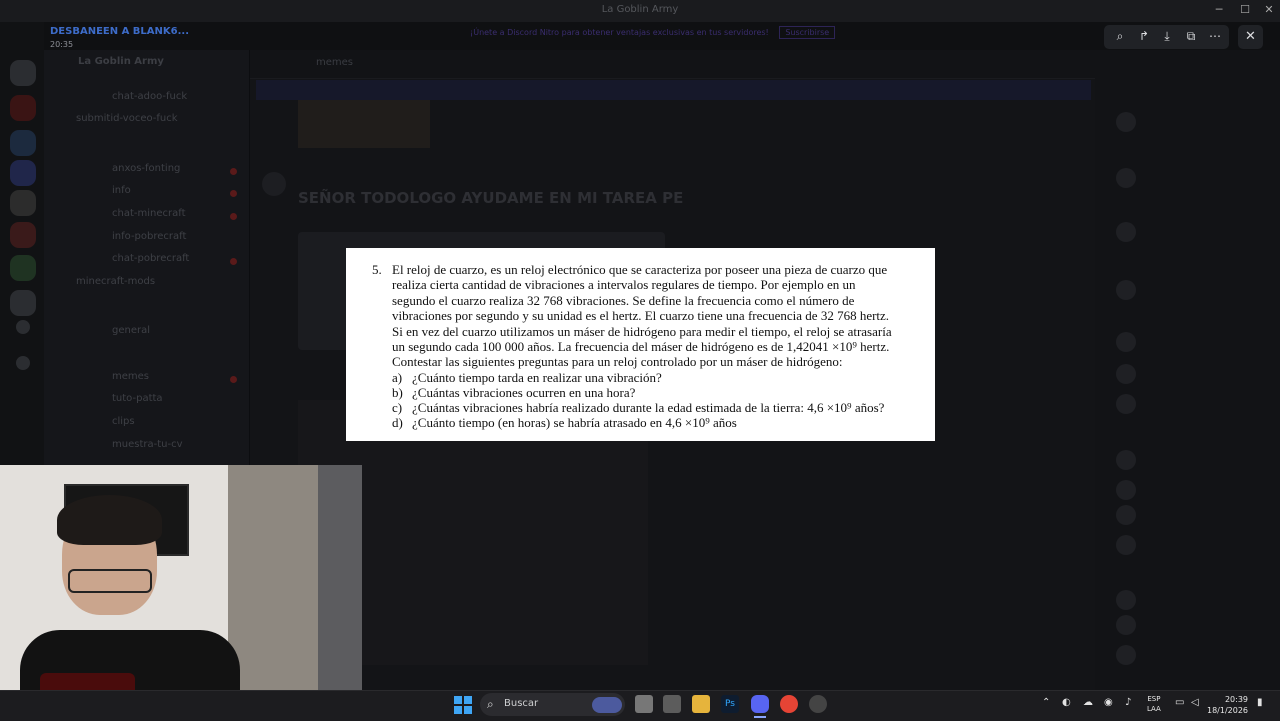 This screenshot has height=721, width=1280. I want to click on question-letter: c), so click(397, 407).